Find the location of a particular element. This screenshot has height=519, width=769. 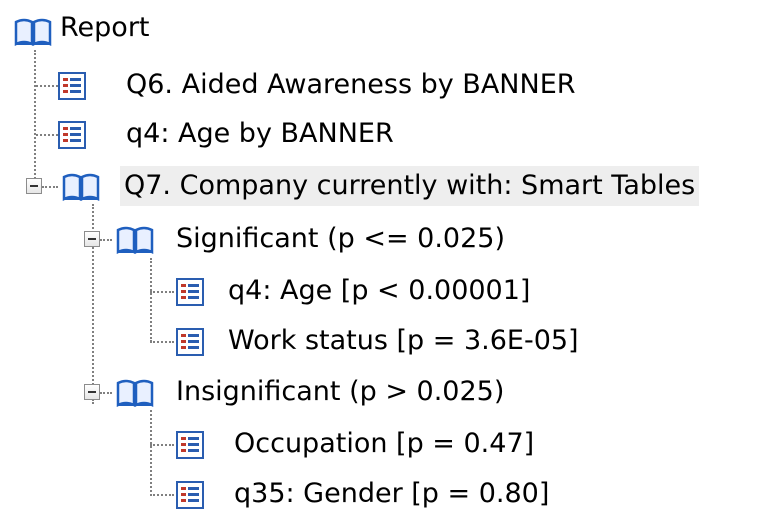

tree-node-significant: Significant (p <= 0.025) is located at coordinates (362, 239).